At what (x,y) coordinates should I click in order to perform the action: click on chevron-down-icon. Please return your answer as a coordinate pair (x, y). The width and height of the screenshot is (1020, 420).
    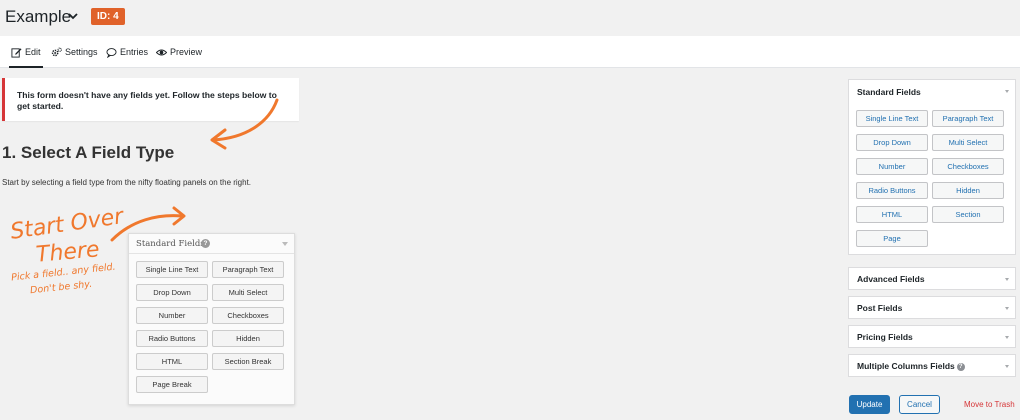
    Looking at the image, I should click on (73, 16).